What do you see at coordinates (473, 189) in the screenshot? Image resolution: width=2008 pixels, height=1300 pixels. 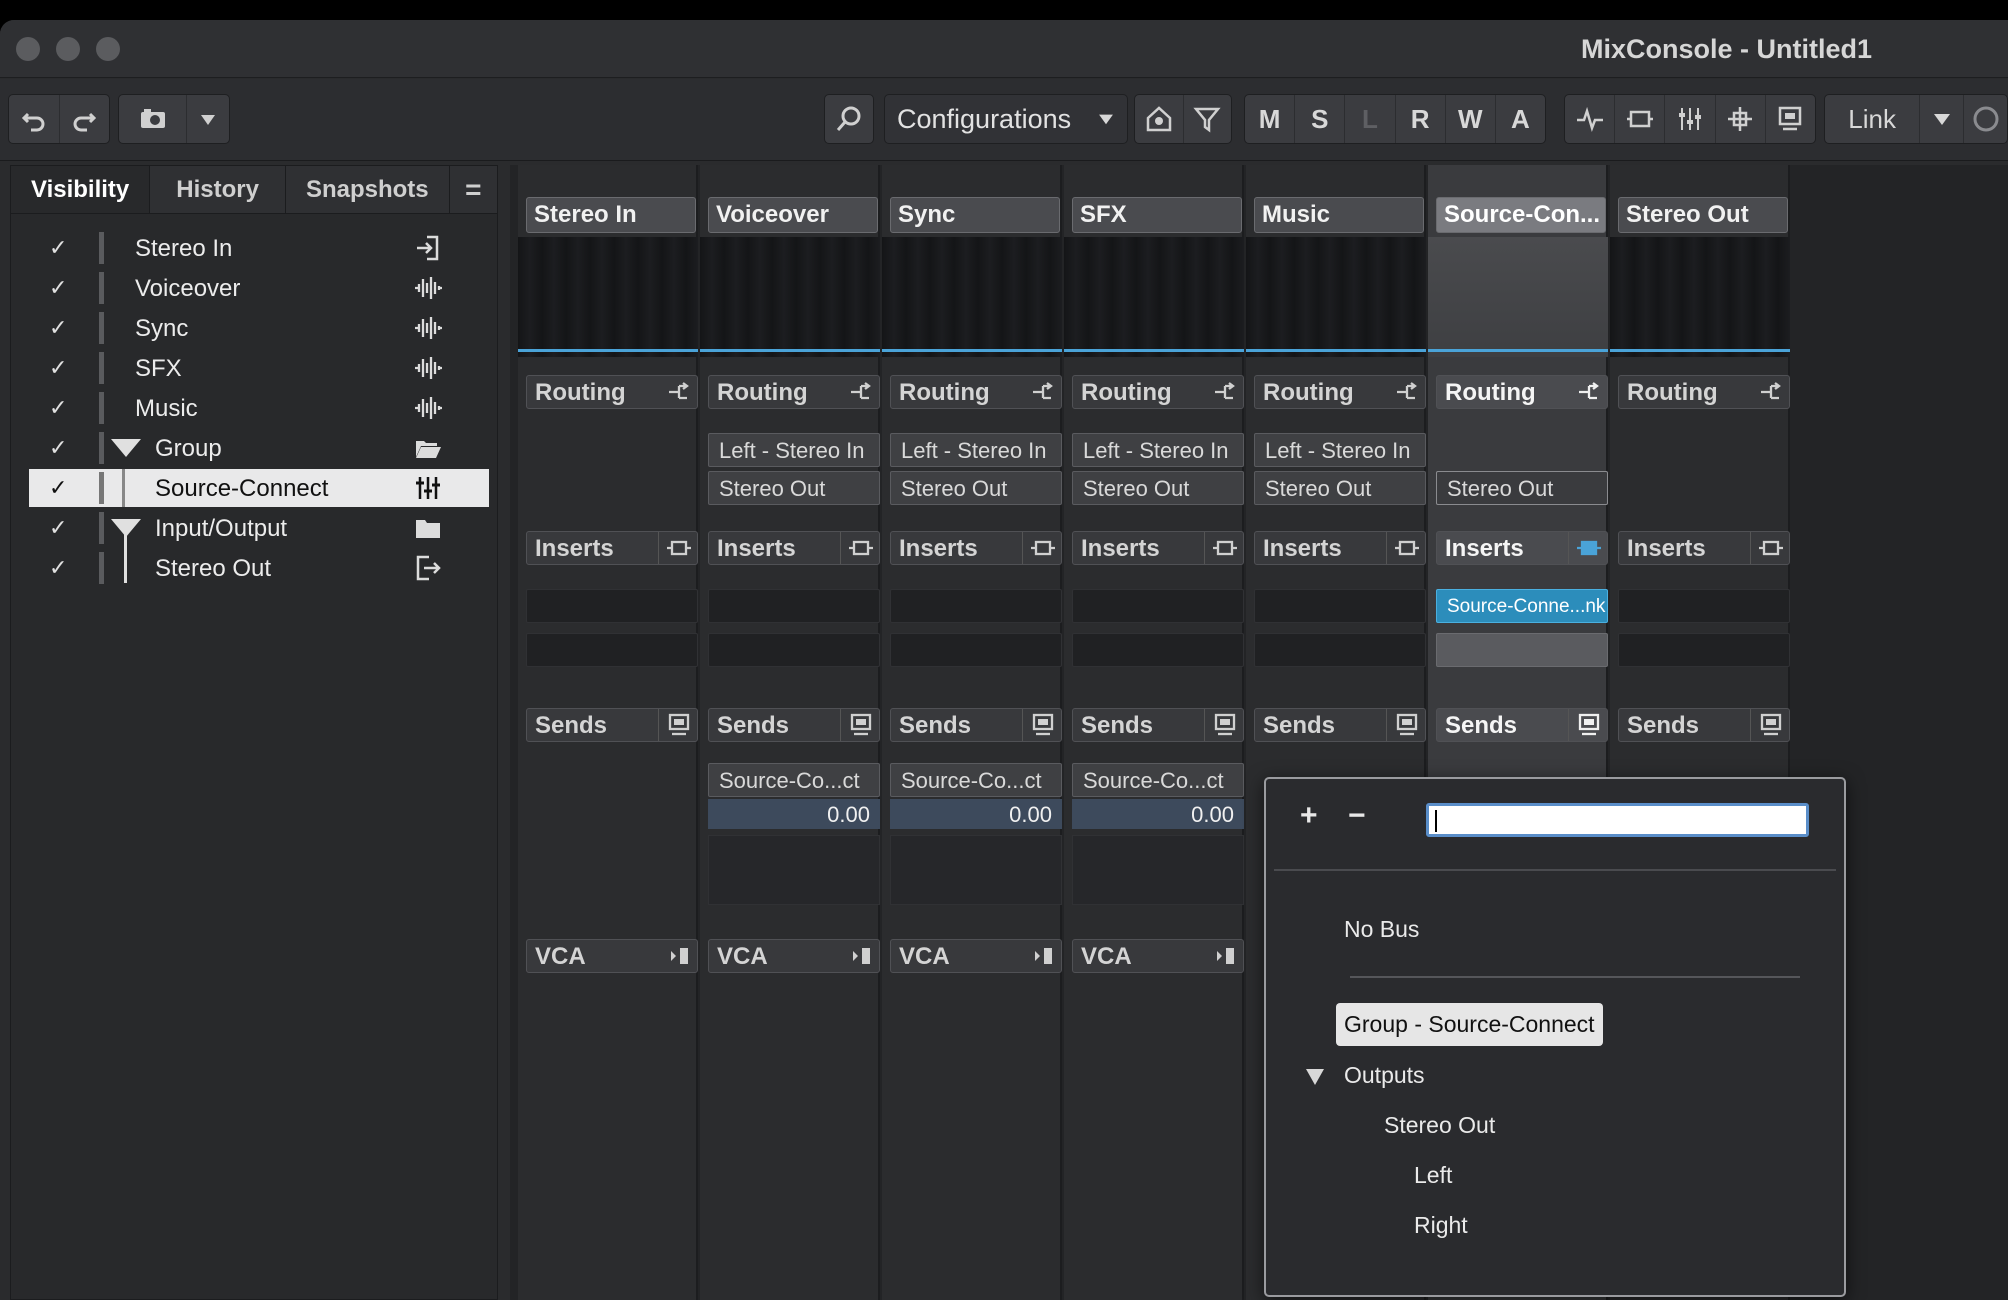 I see `panel-menu-icon: =` at bounding box center [473, 189].